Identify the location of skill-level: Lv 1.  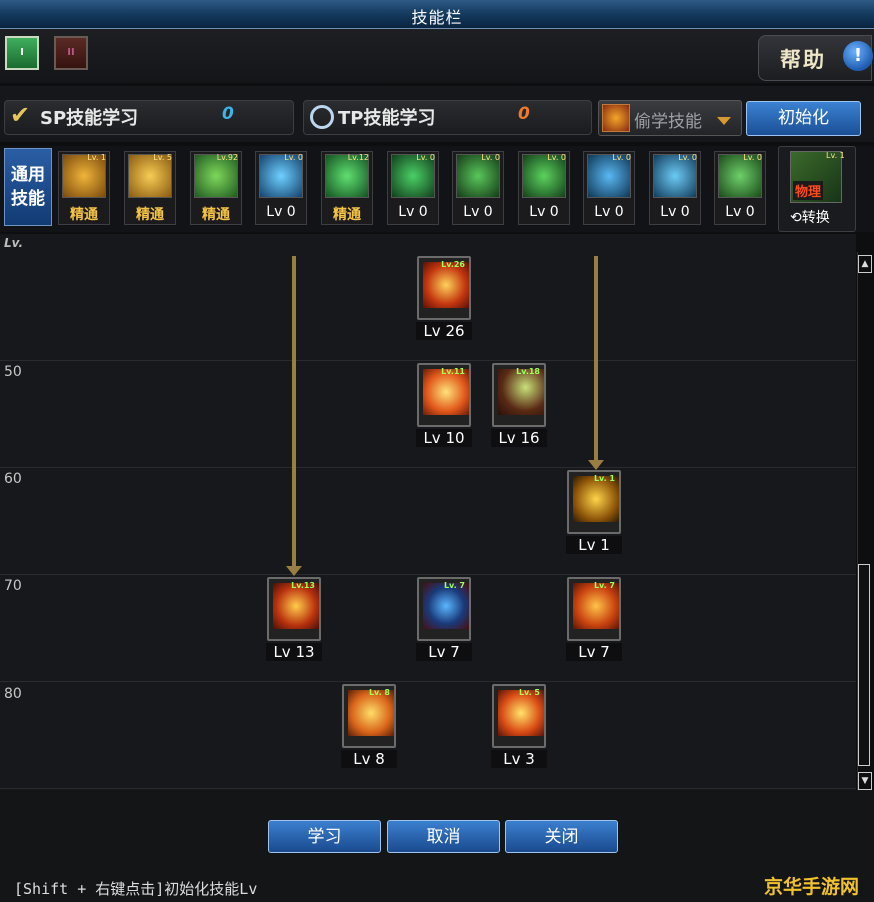
(594, 545).